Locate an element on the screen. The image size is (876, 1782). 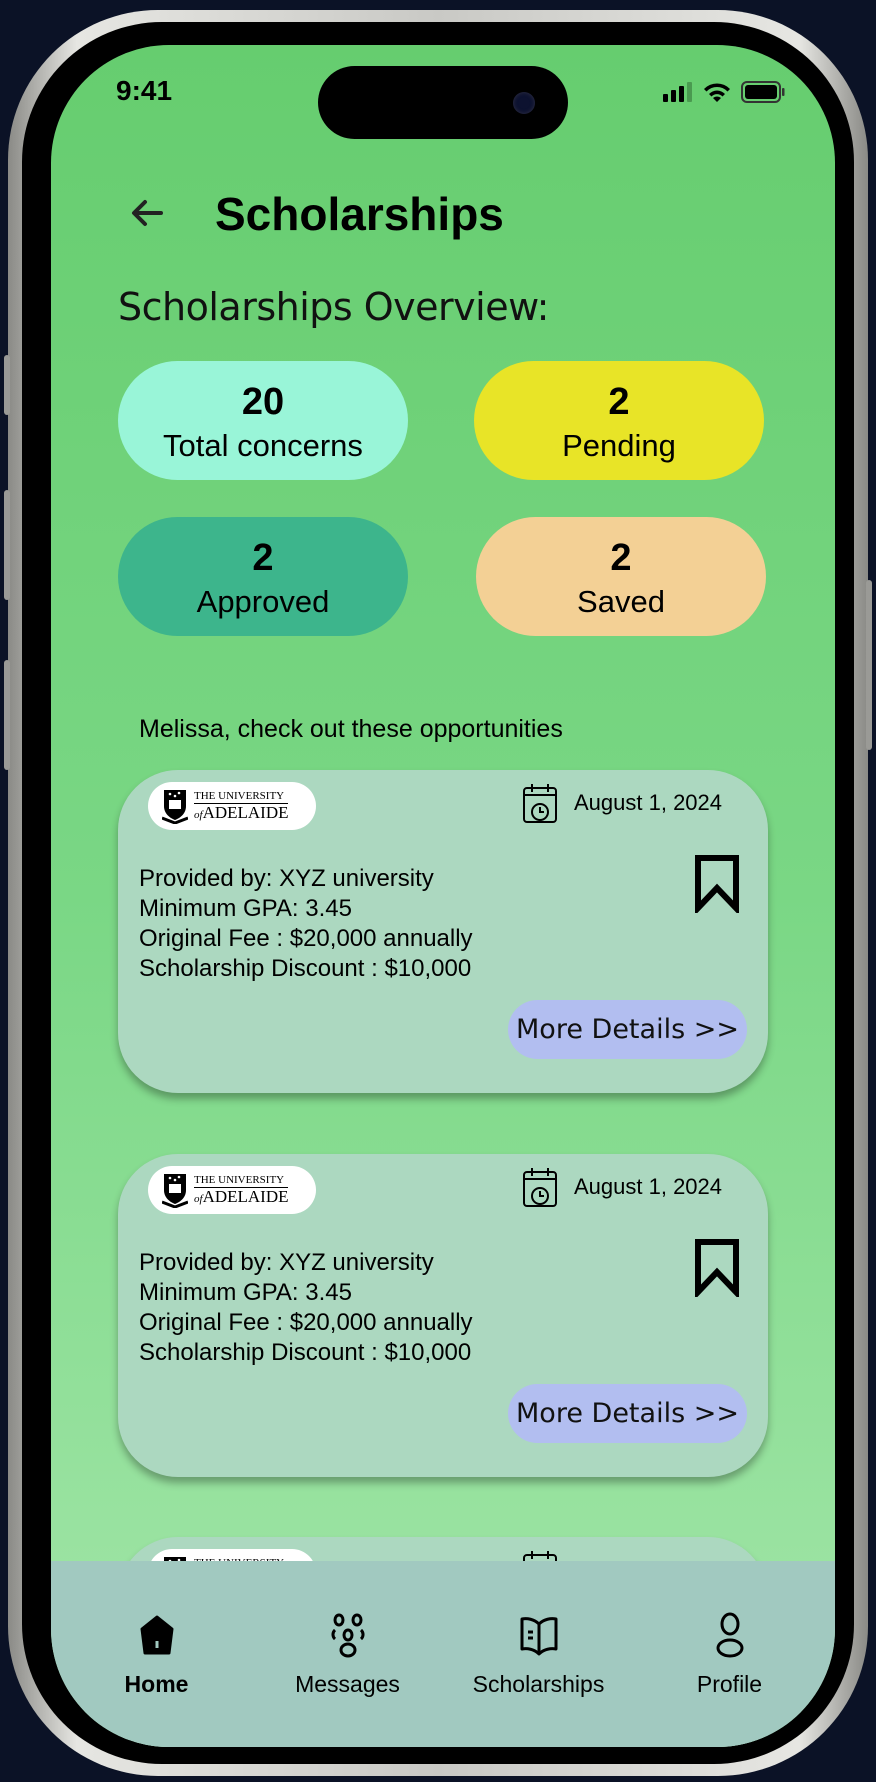
nav-scholarships: Scholarships is located at coordinates (539, 1679).